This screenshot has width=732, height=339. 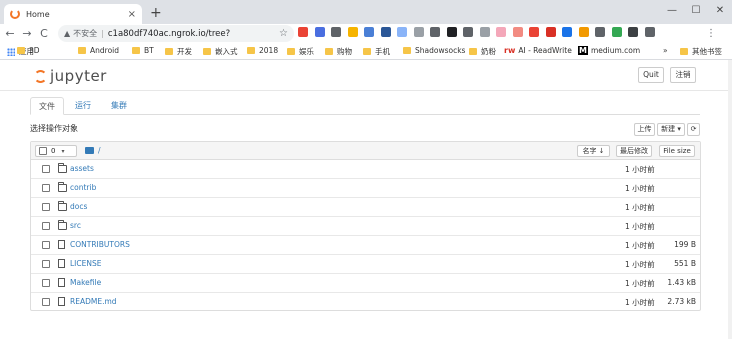 What do you see at coordinates (434, 50) in the screenshot?
I see `bookmark-folder: Shadowsocks` at bounding box center [434, 50].